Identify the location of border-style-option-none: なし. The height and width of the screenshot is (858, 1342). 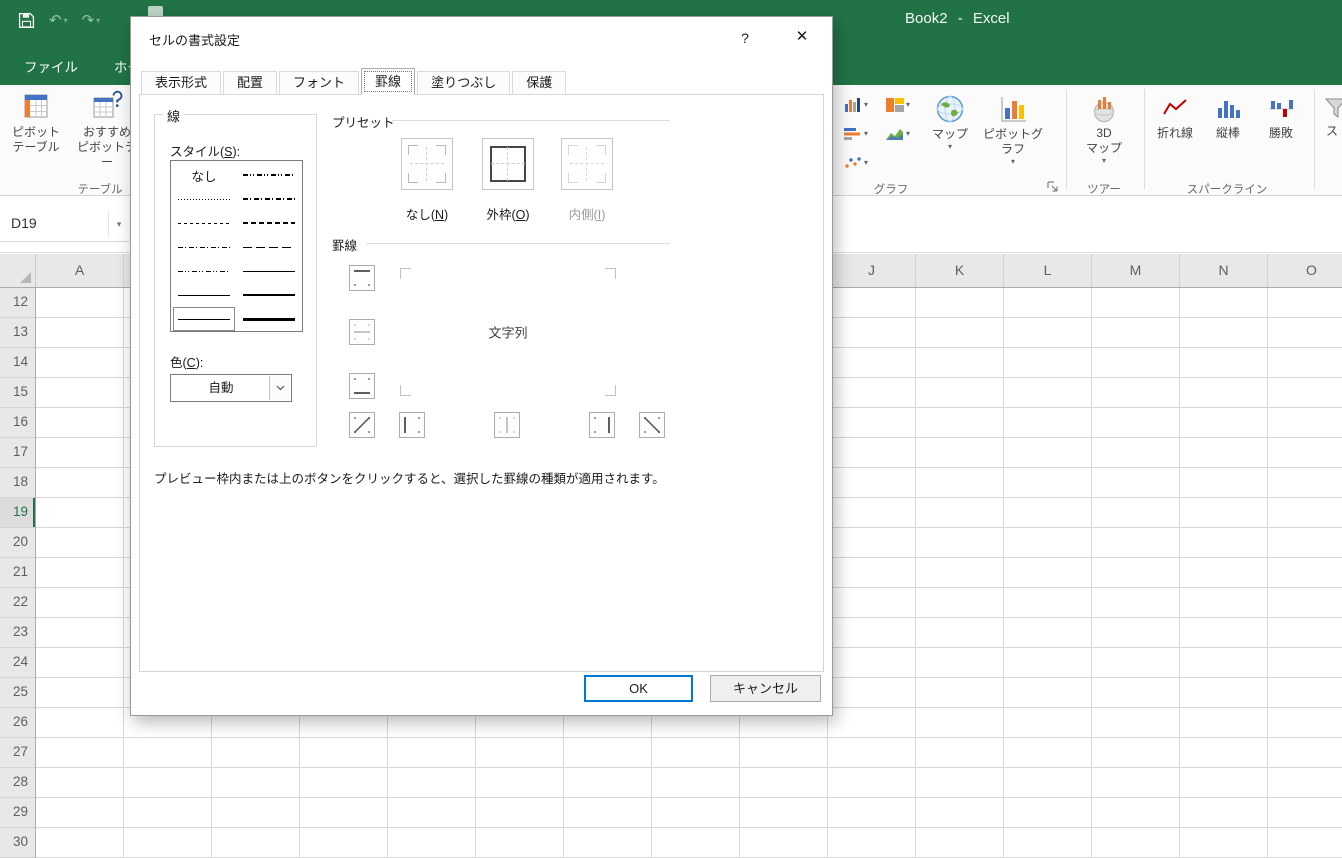
(204, 175).